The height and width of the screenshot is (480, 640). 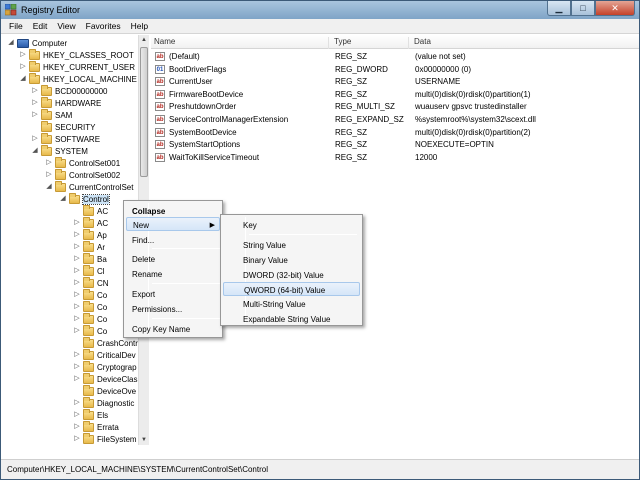 I want to click on new-submenu-item: Expandable String Value, so click(x=291, y=319).